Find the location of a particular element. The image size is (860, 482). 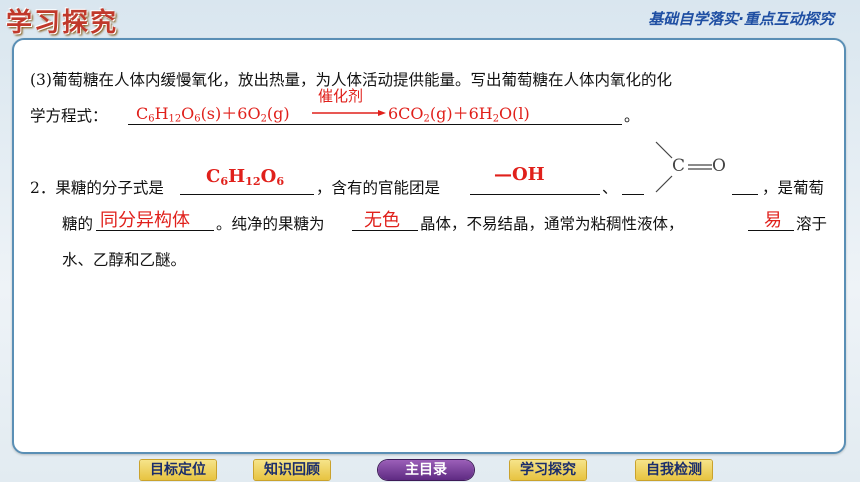

q2-color-answer: 无色 is located at coordinates (382, 220).